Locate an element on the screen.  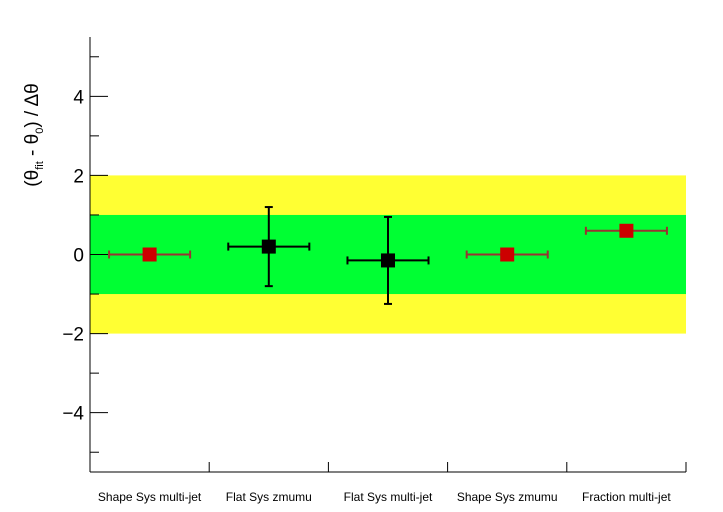
x-category-label: Flat Sys zmumu is located at coordinates (269, 497).